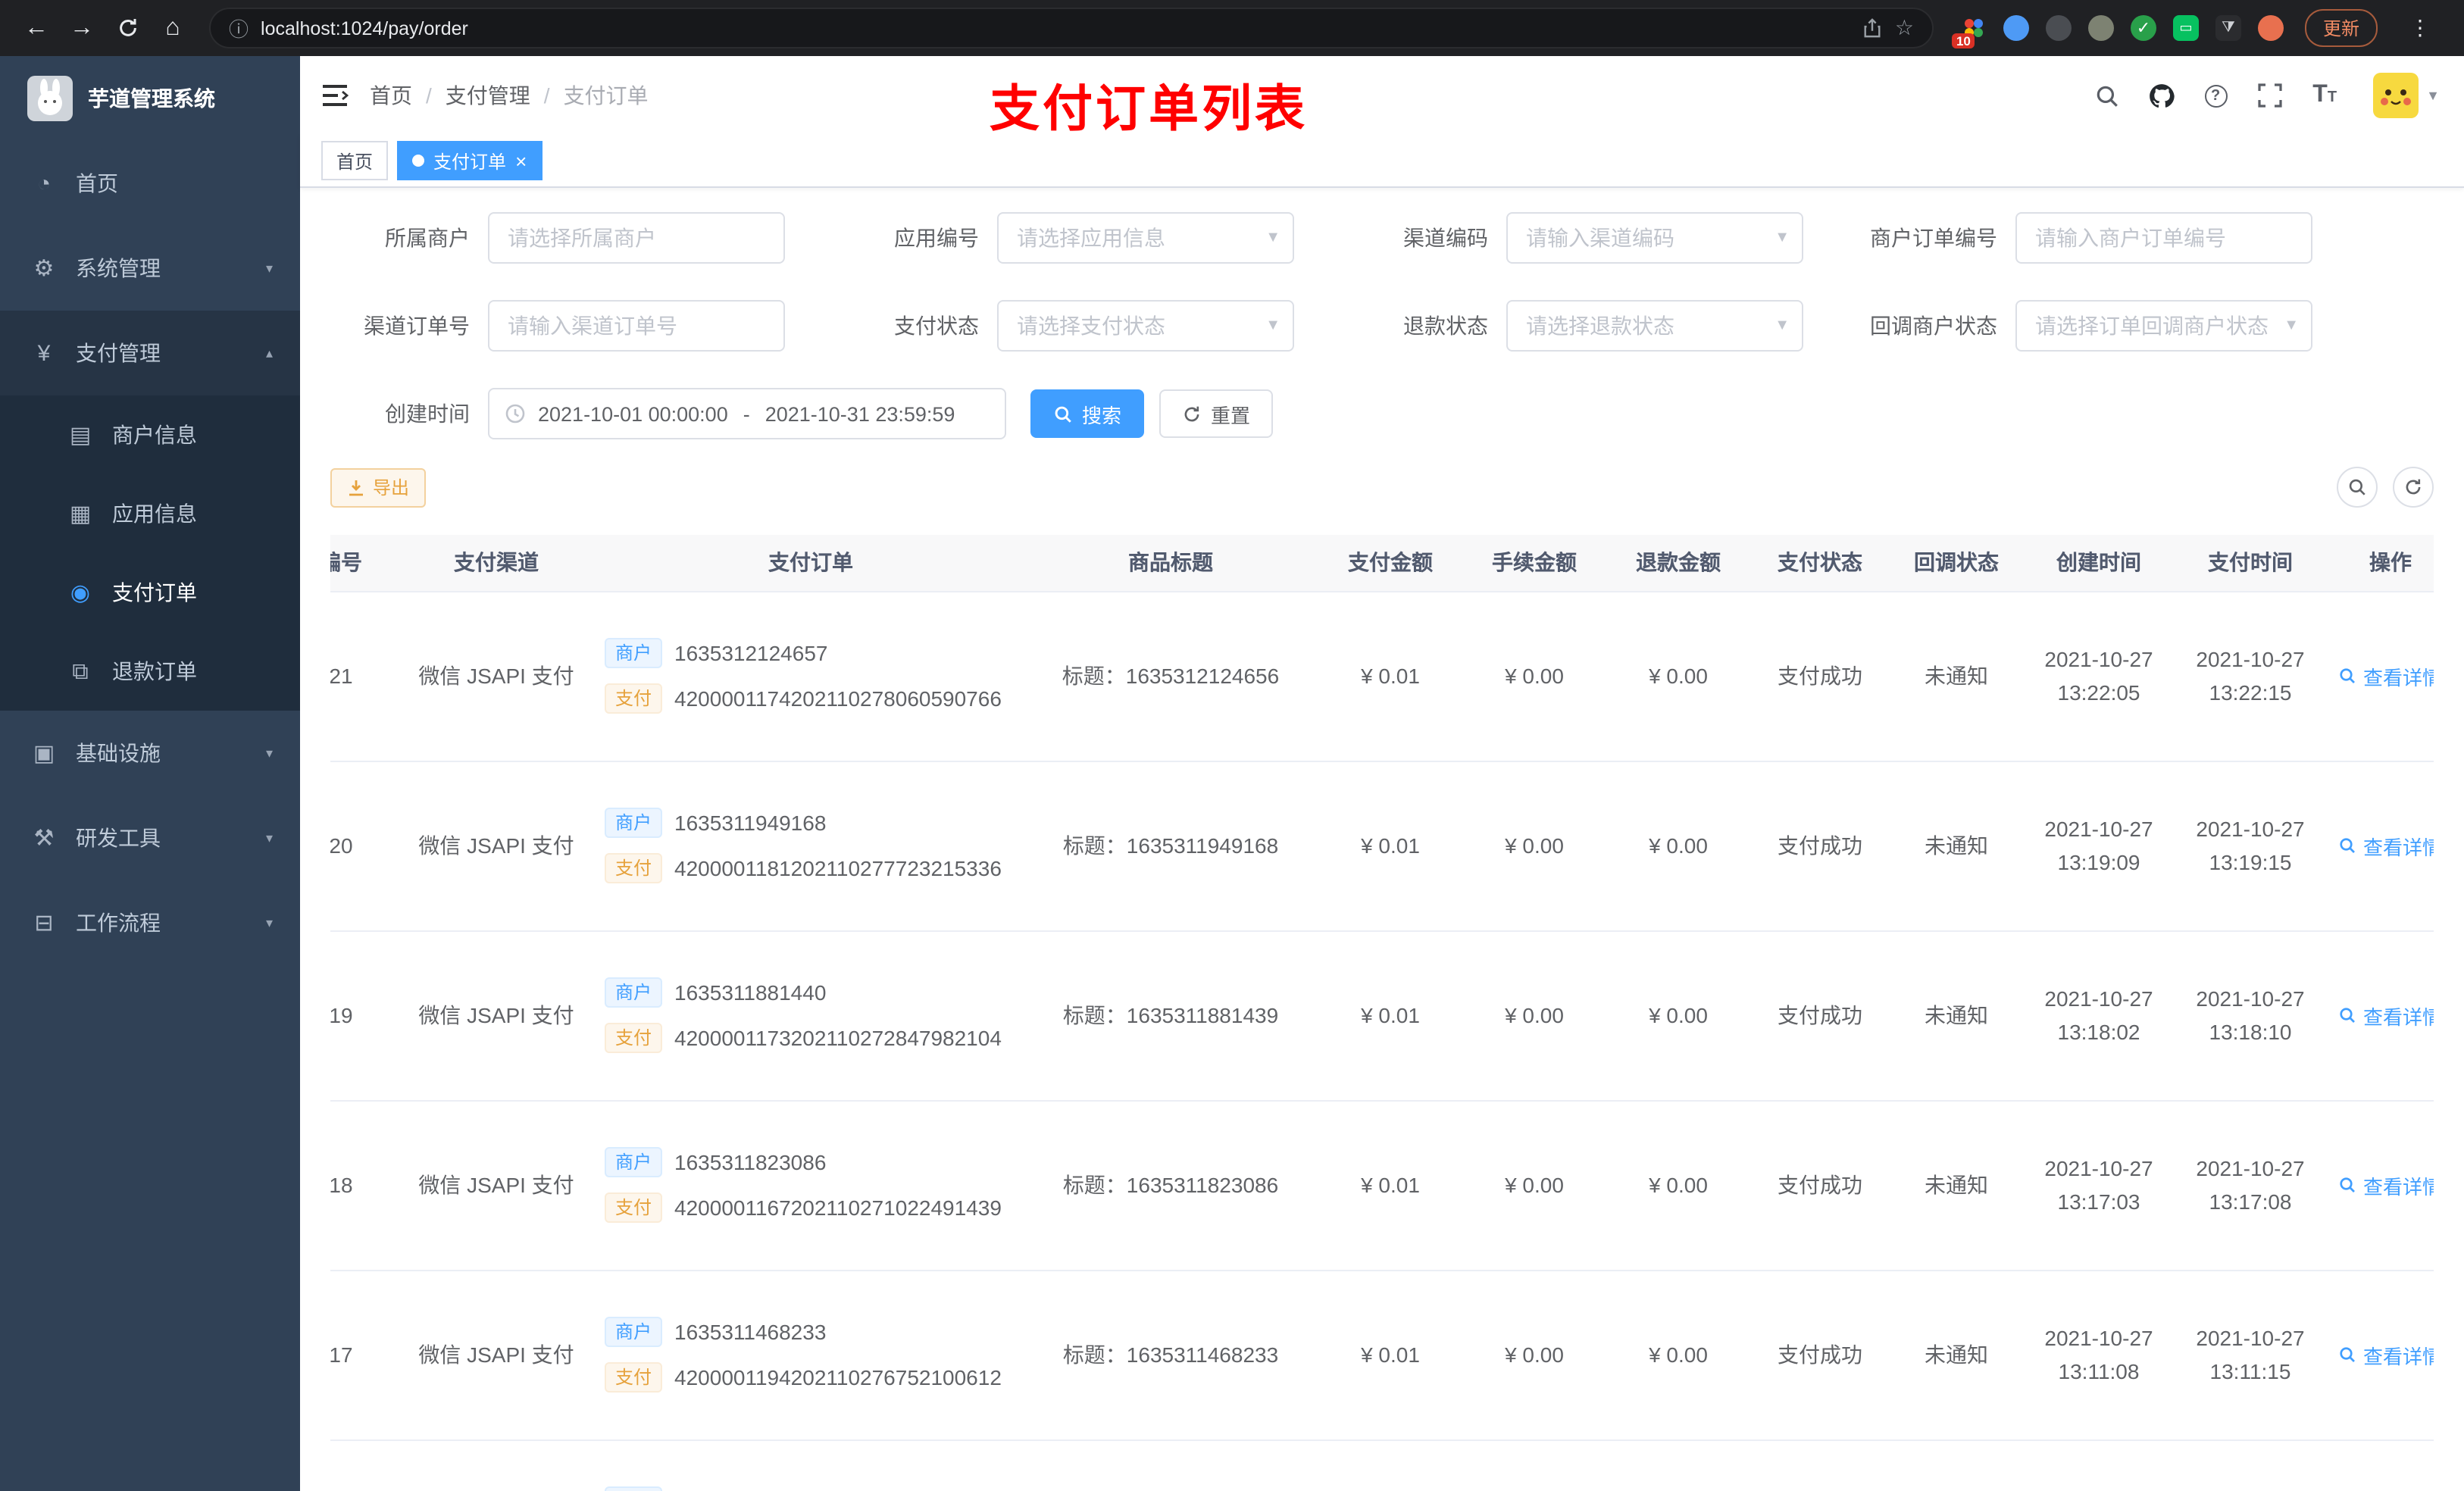 This screenshot has height=1491, width=2464. I want to click on site-info-icon: ⓘ, so click(239, 28).